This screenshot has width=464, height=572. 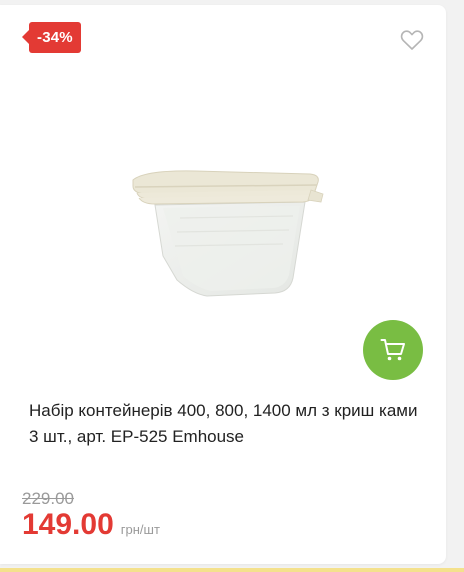 I want to click on cart-icon, so click(x=392, y=350).